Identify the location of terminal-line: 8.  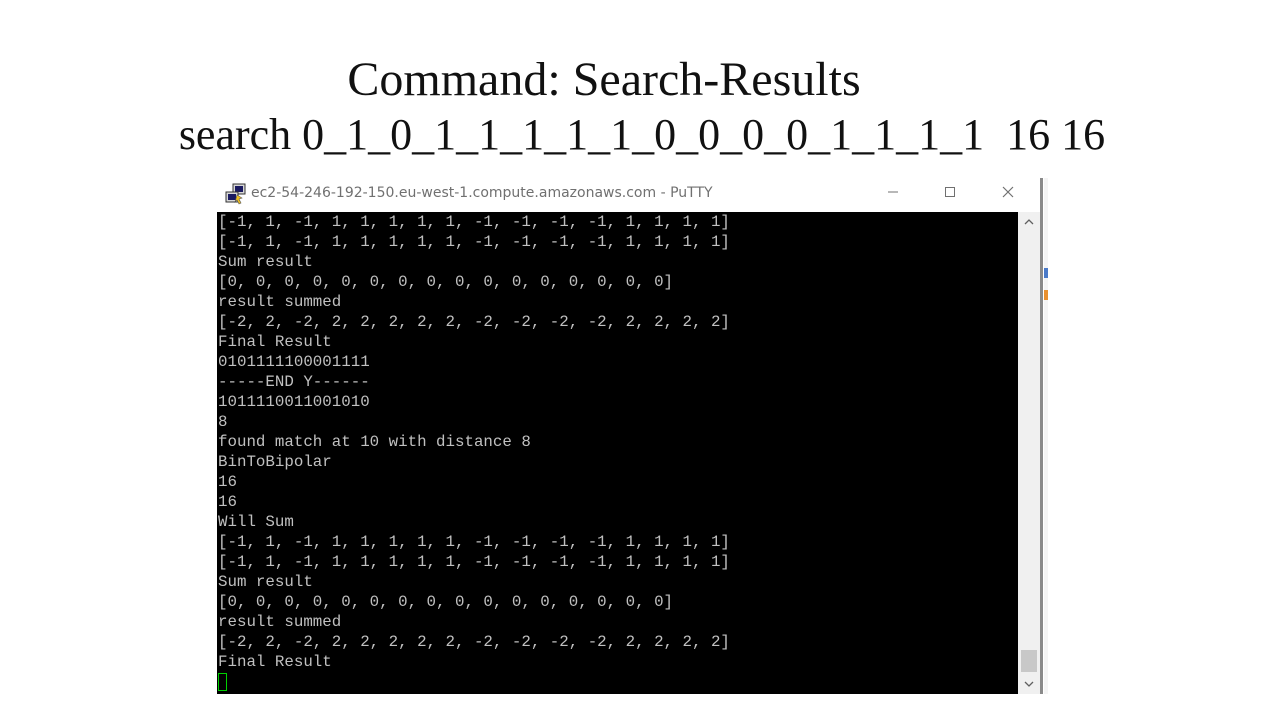
(223, 422).